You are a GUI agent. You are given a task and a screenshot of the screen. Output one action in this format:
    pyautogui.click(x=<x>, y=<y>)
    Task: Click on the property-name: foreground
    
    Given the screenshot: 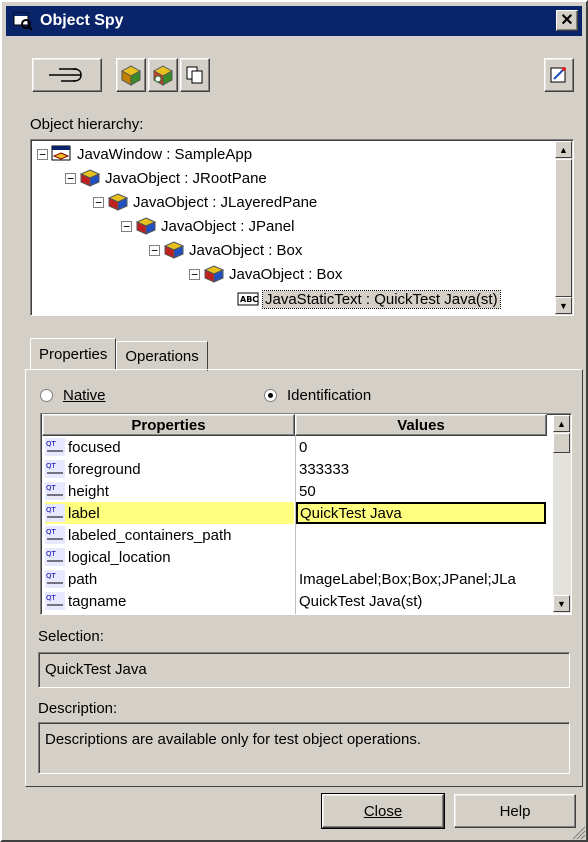 What is the action you would take?
    pyautogui.click(x=104, y=469)
    